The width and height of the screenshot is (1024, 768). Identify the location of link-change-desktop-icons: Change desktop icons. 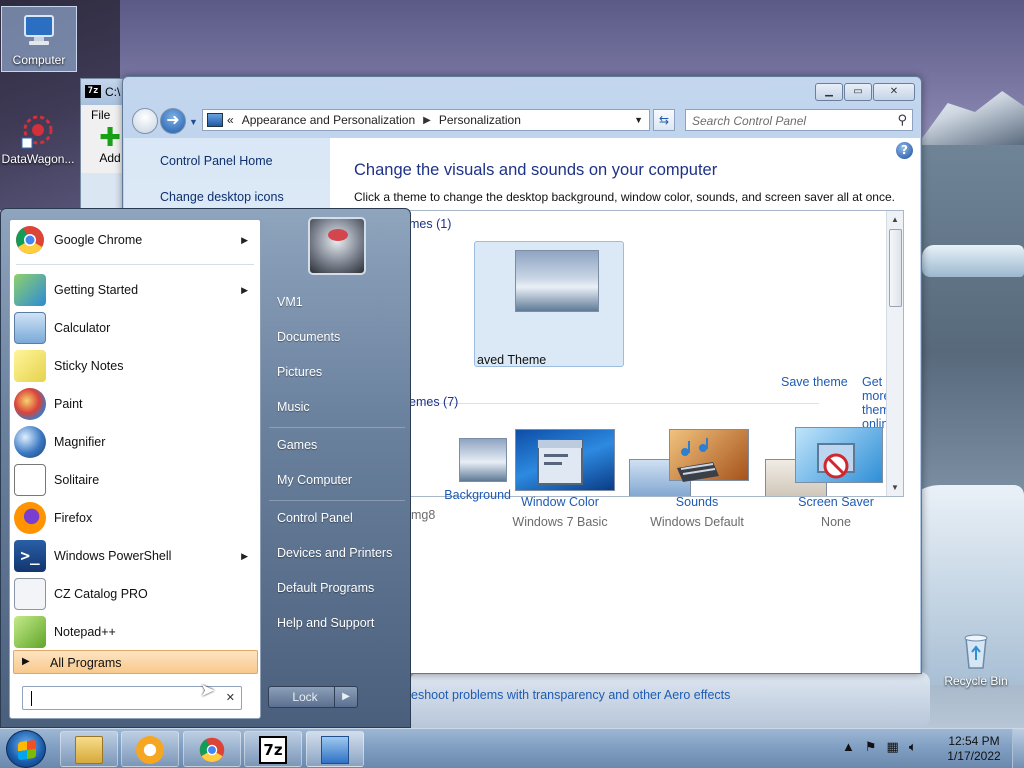
(222, 197).